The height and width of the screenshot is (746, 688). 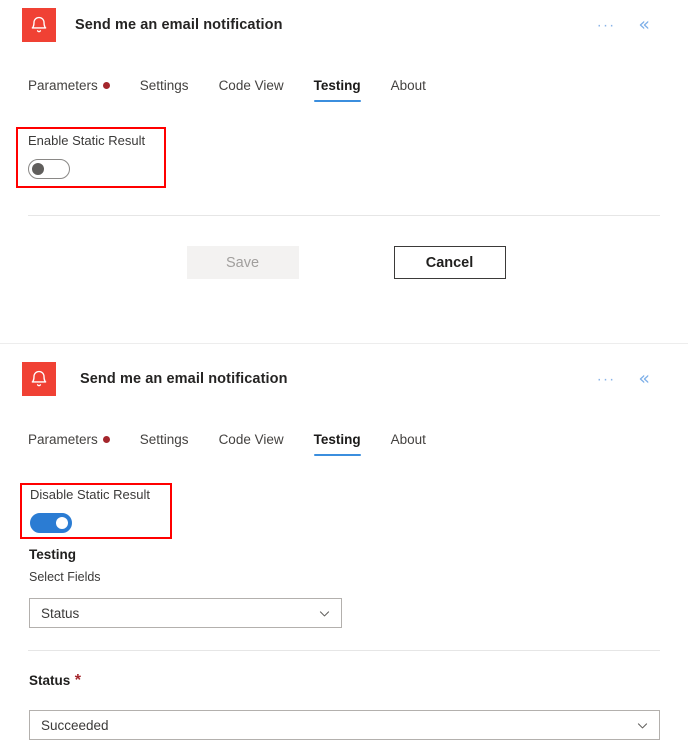 I want to click on section-divider, so click(x=344, y=215).